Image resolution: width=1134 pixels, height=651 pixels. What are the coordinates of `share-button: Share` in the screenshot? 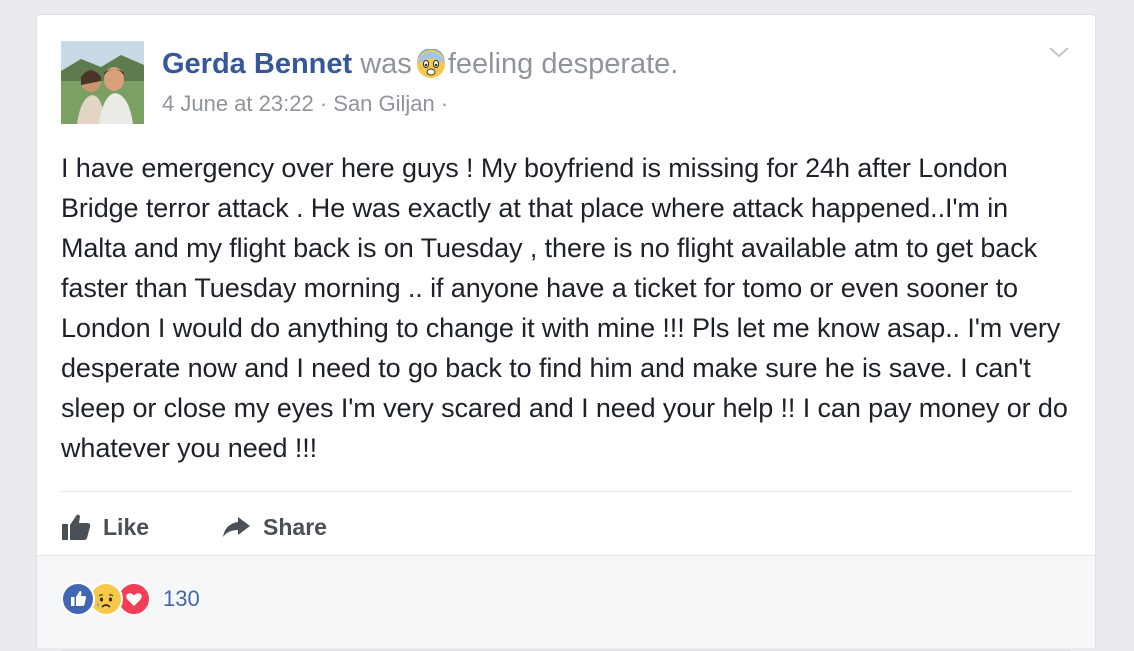 It's located at (274, 527).